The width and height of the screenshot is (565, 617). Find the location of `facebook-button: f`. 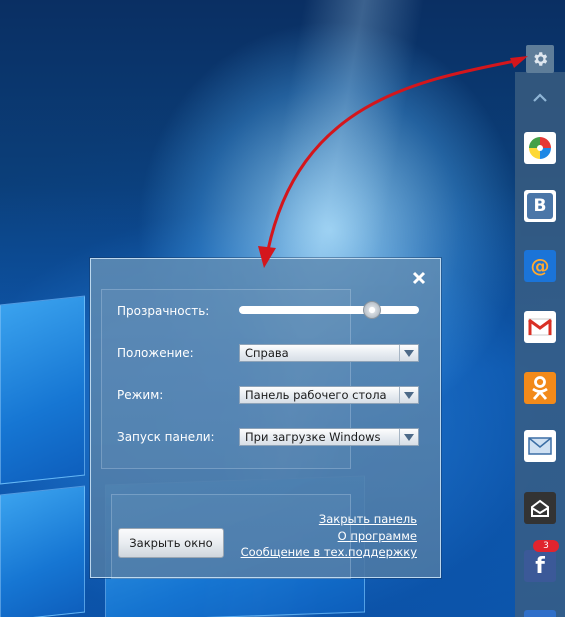

facebook-button: f is located at coordinates (540, 566).